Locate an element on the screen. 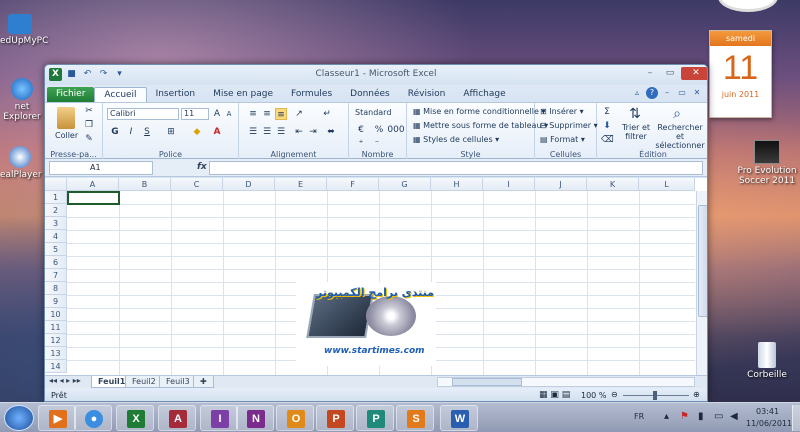  cut-icon: ✂ is located at coordinates (89, 111).